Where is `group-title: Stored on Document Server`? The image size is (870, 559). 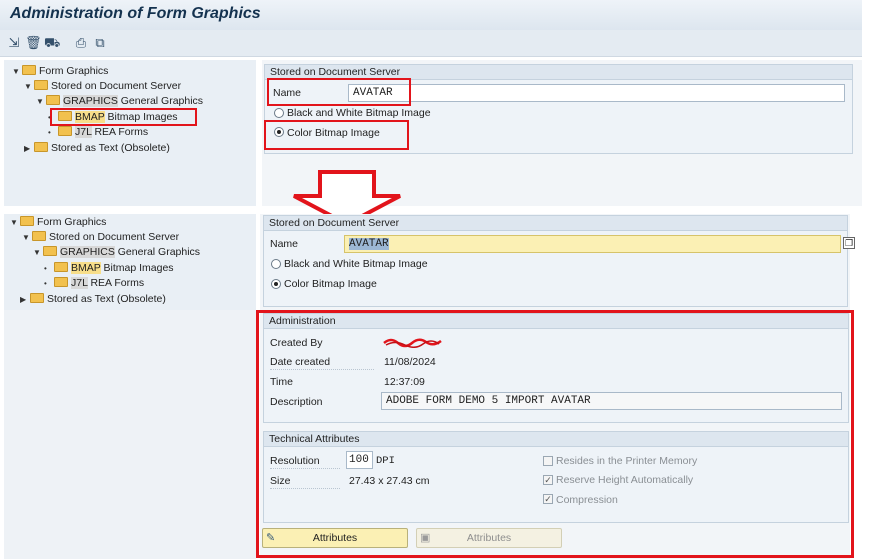 group-title: Stored on Document Server is located at coordinates (555, 223).